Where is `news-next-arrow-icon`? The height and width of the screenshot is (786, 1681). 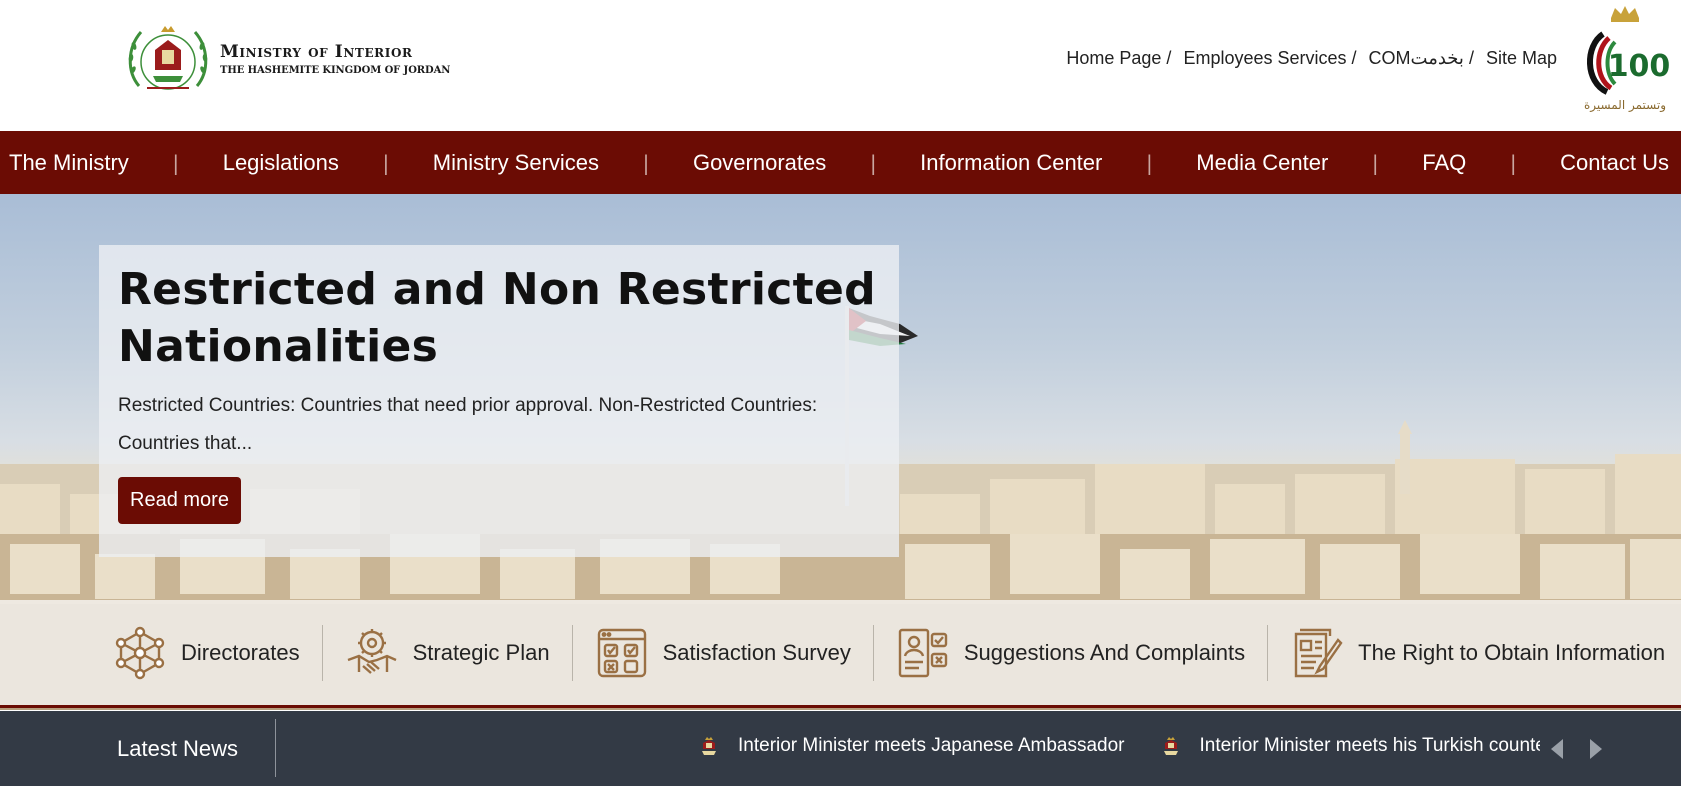 news-next-arrow-icon is located at coordinates (1596, 749).